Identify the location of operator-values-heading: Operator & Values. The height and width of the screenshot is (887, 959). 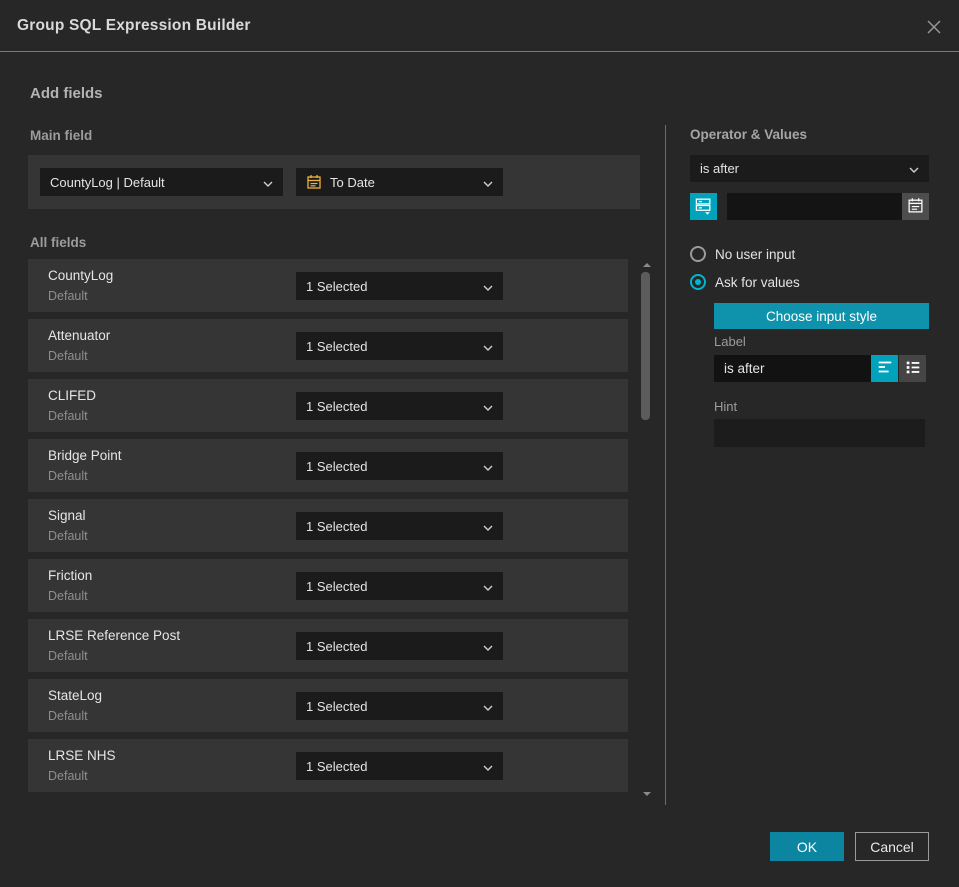
(749, 134).